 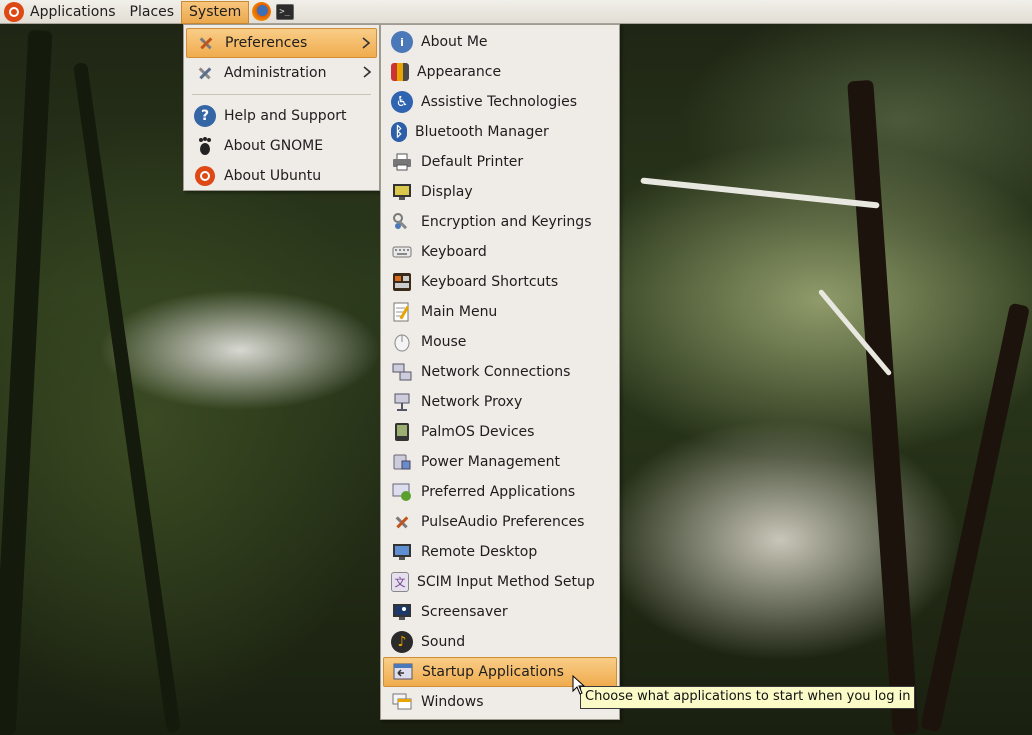 I want to click on menu-item-label: SCIM Input Method Setup, so click(x=506, y=582).